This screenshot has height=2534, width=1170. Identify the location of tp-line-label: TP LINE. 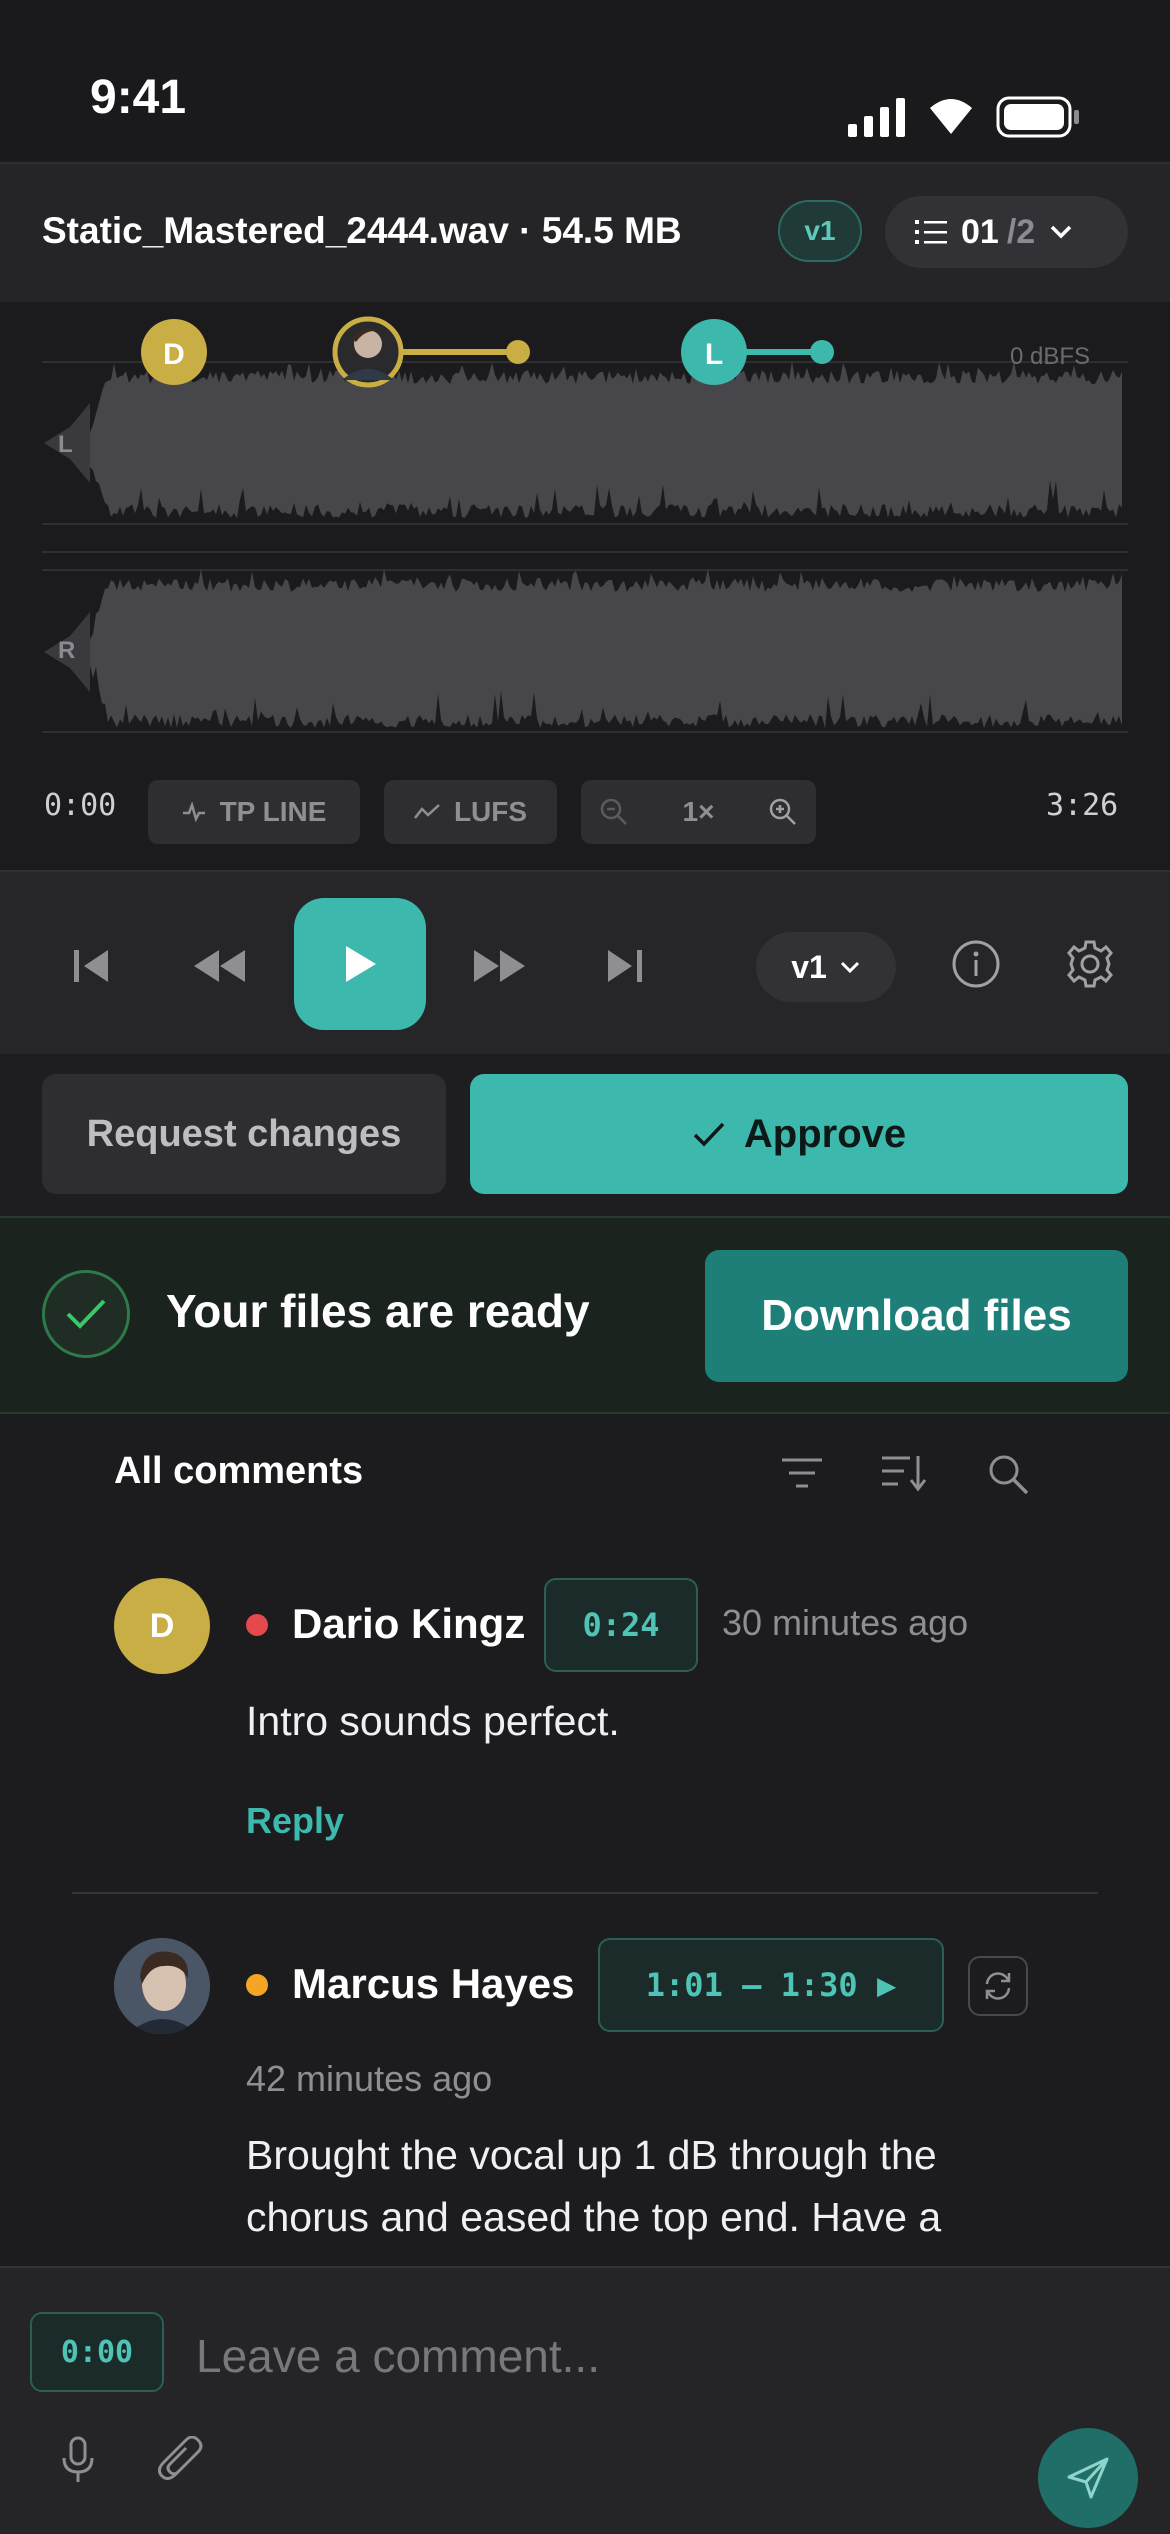
(273, 811).